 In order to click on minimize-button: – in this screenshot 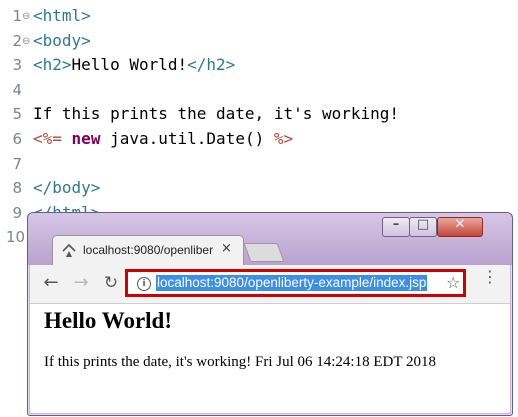, I will do `click(396, 227)`.